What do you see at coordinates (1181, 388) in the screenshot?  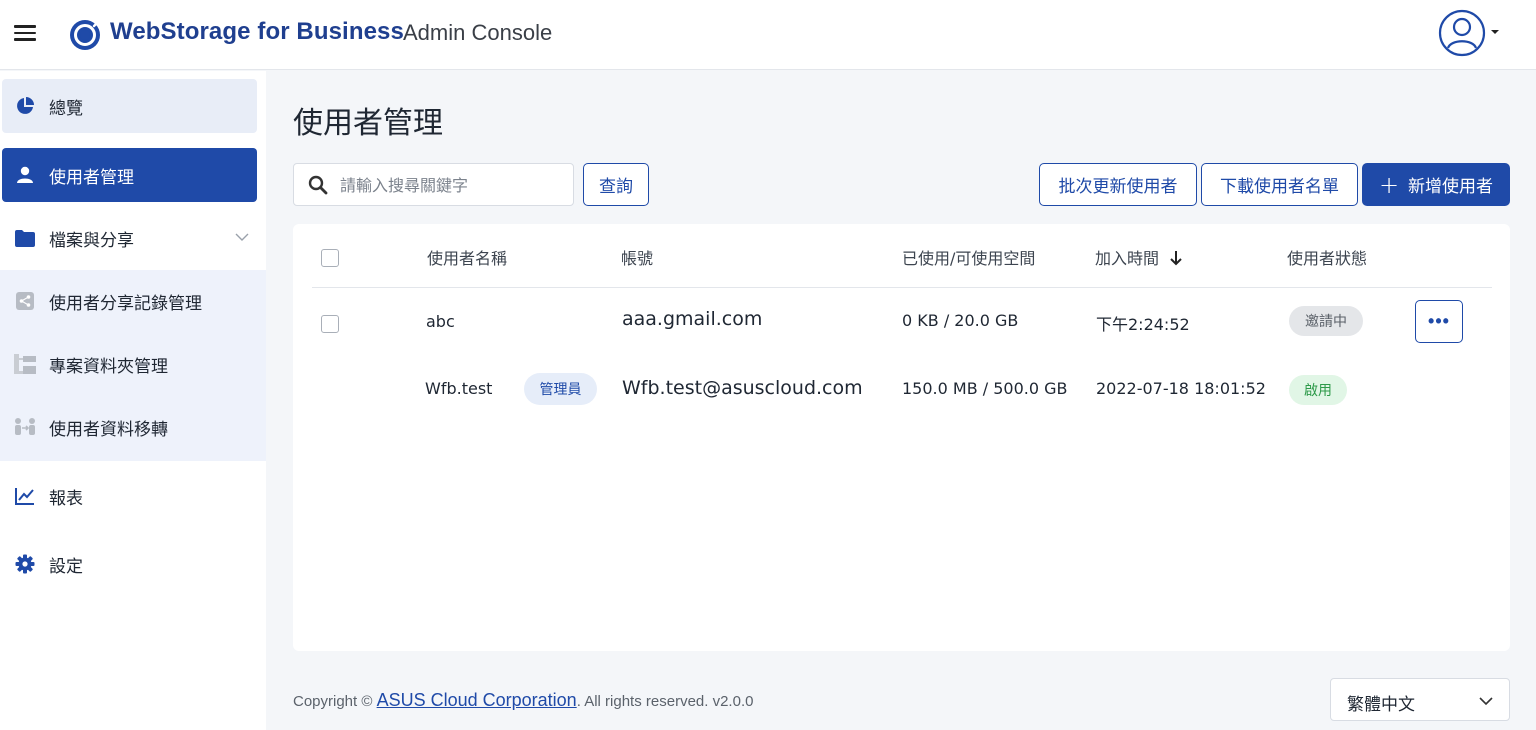 I see `row-joined-time: 2022-07-18 18:01:52` at bounding box center [1181, 388].